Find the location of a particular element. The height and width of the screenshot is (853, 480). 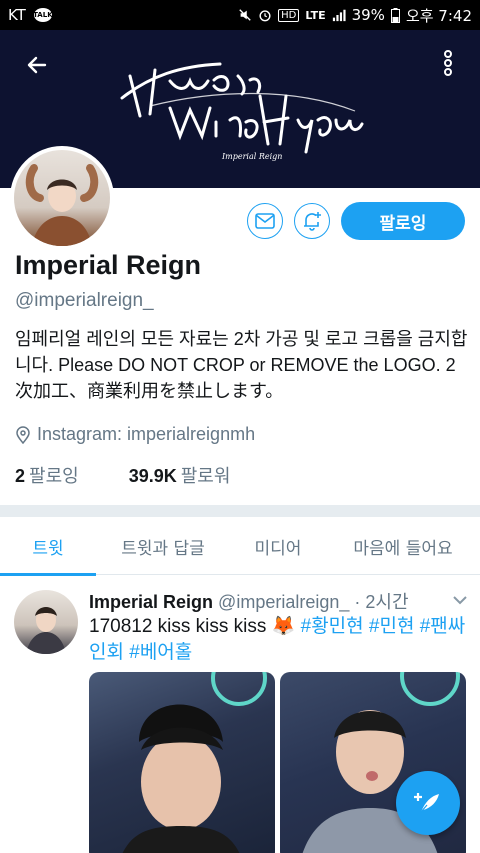

back-button is located at coordinates (37, 65).